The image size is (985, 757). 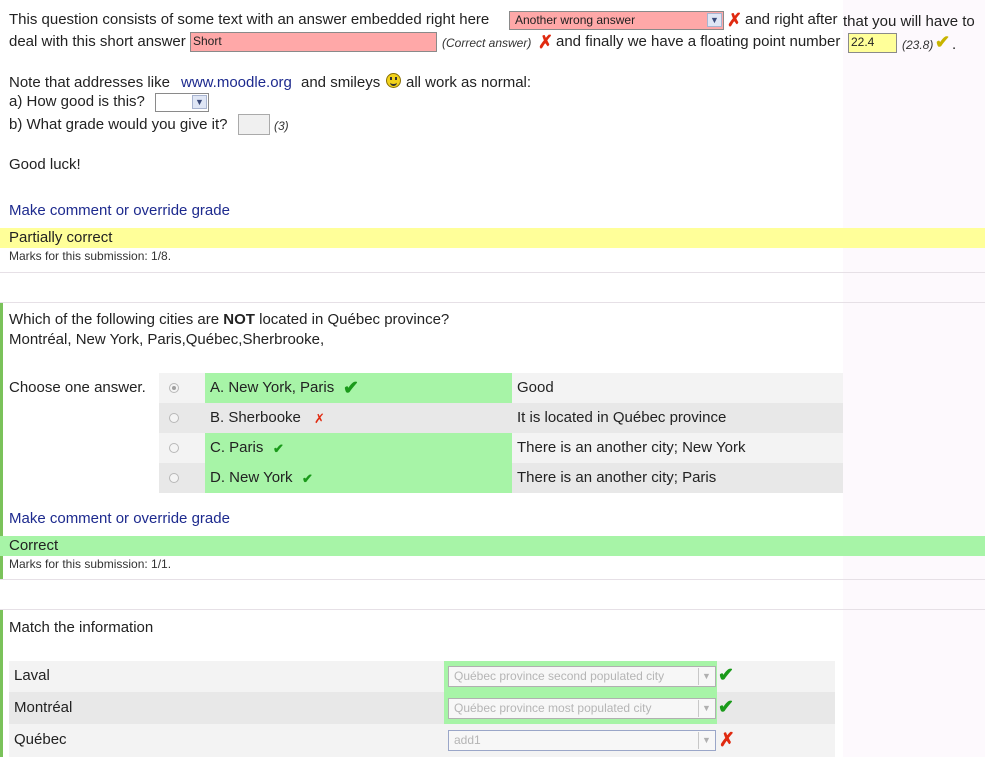 I want to click on q2-option-a-radio, so click(x=174, y=388).